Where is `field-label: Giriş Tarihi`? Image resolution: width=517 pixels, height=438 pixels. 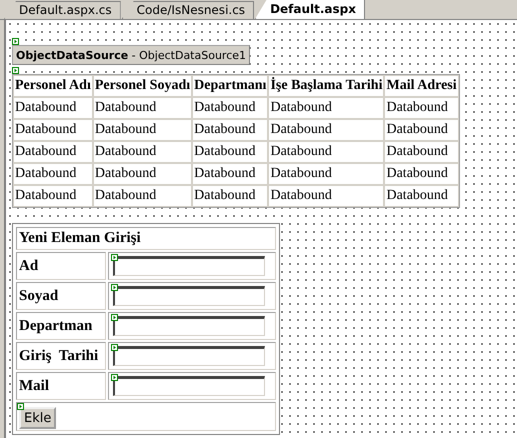
field-label: Giriş Tarihi is located at coordinates (61, 356).